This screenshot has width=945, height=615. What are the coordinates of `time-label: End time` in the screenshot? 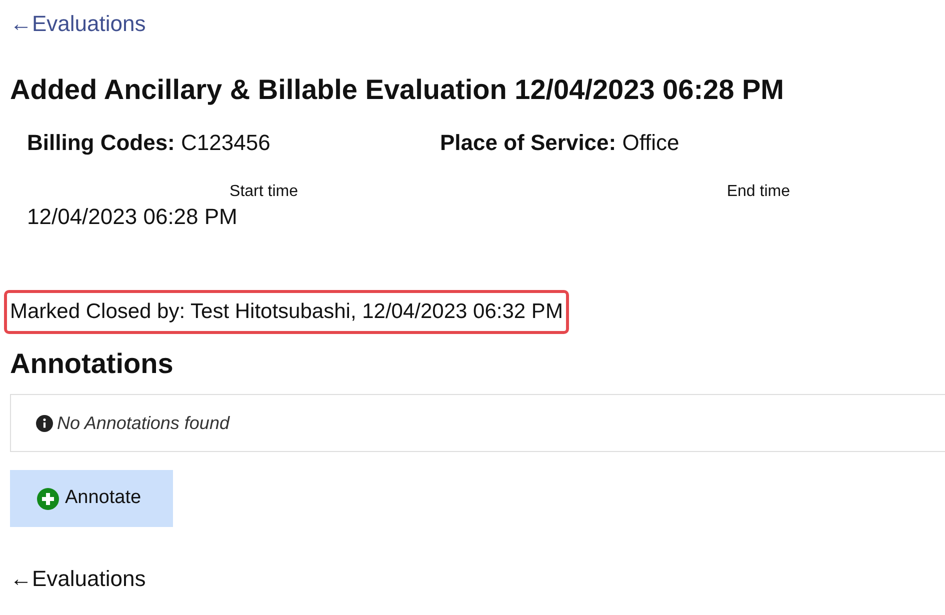 It's located at (758, 192).